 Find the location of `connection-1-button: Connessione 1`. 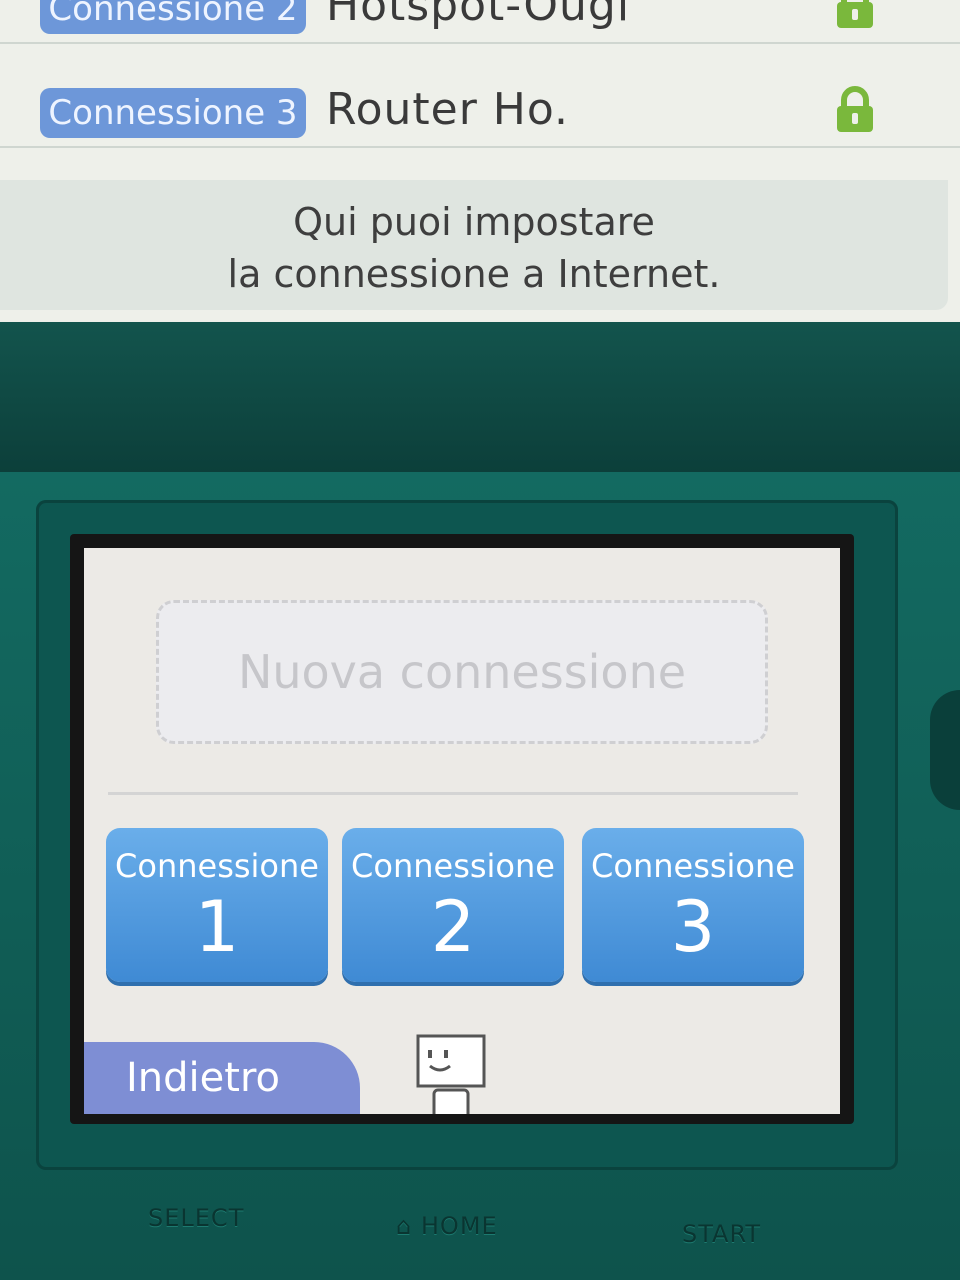

connection-1-button: Connessione 1 is located at coordinates (217, 905).